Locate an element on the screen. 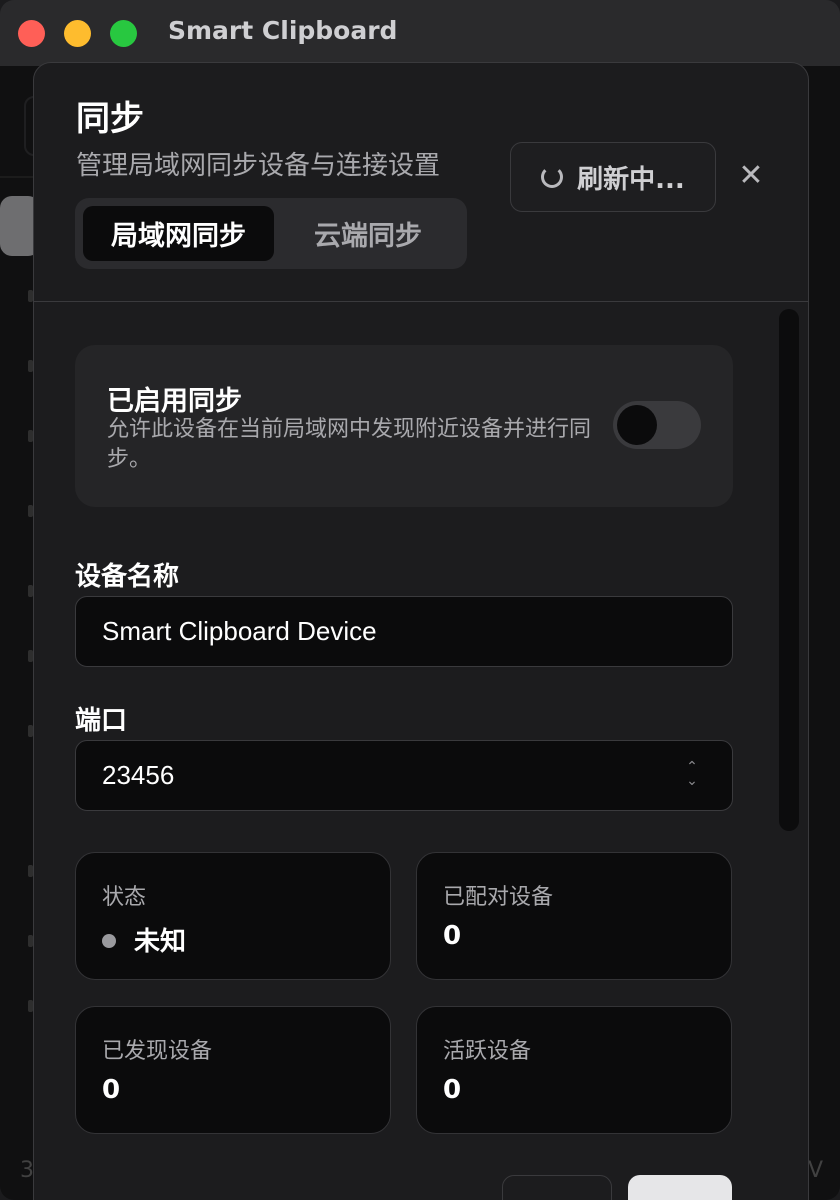 The image size is (840, 1200). paired-devices-count: 0 is located at coordinates (452, 936).